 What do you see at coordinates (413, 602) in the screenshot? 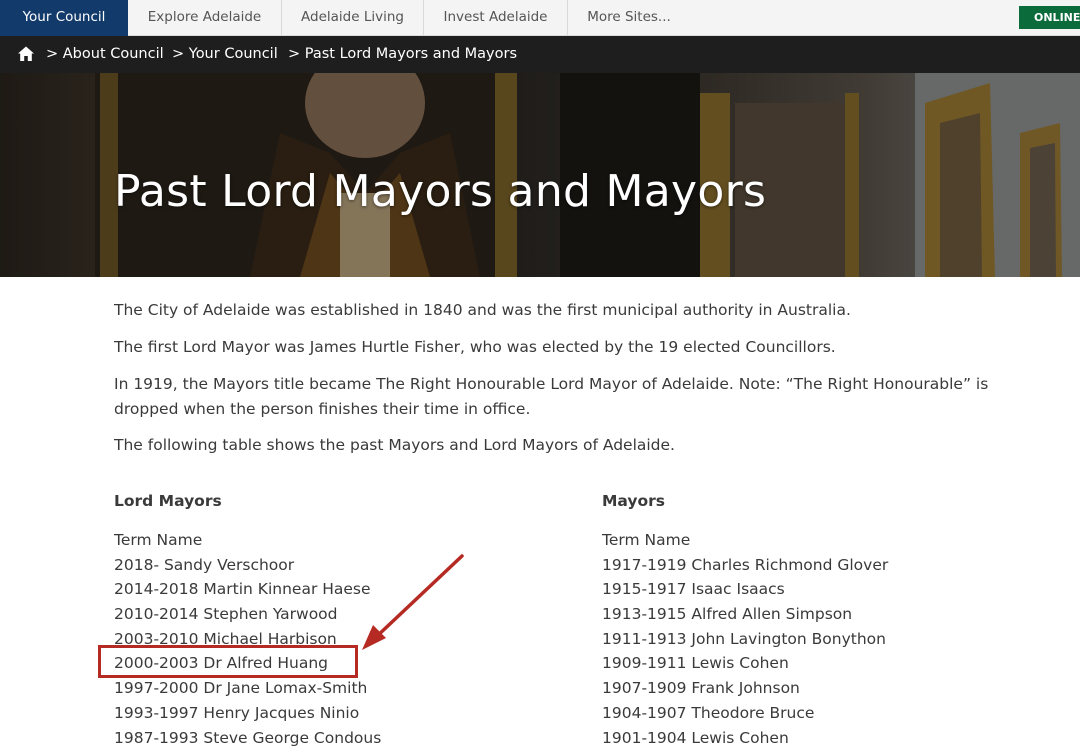
I see `annotation-arrow-icon` at bounding box center [413, 602].